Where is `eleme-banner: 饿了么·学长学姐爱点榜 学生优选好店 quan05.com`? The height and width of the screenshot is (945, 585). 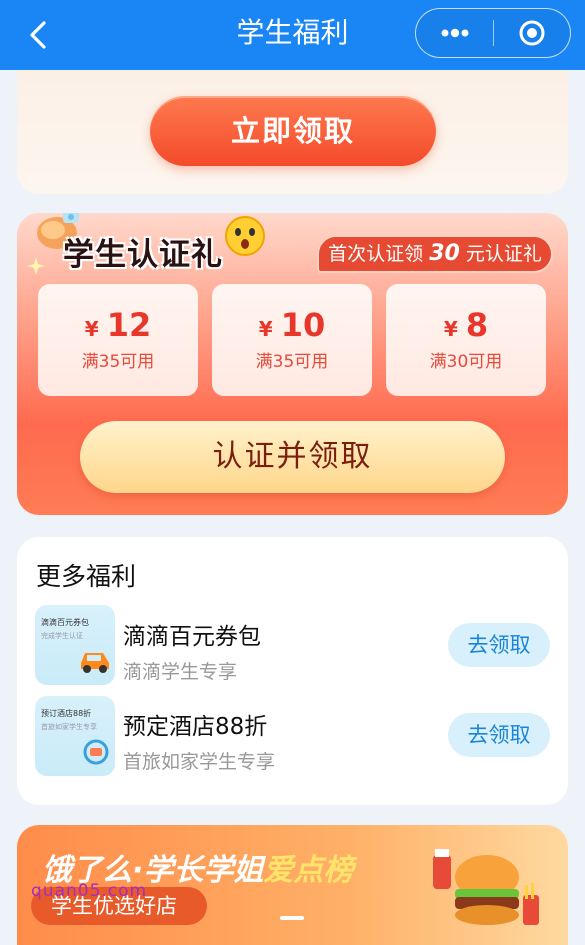
eleme-banner: 饿了么·学长学姐爱点榜 学生优选好店 quan05.com is located at coordinates (292, 885).